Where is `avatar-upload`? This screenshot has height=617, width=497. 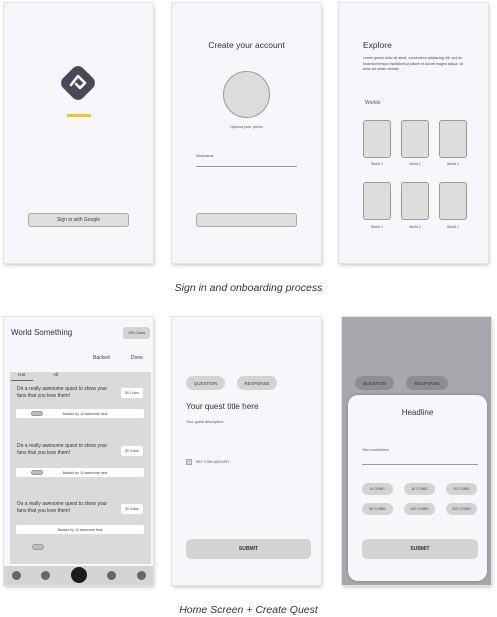 avatar-upload is located at coordinates (246, 94).